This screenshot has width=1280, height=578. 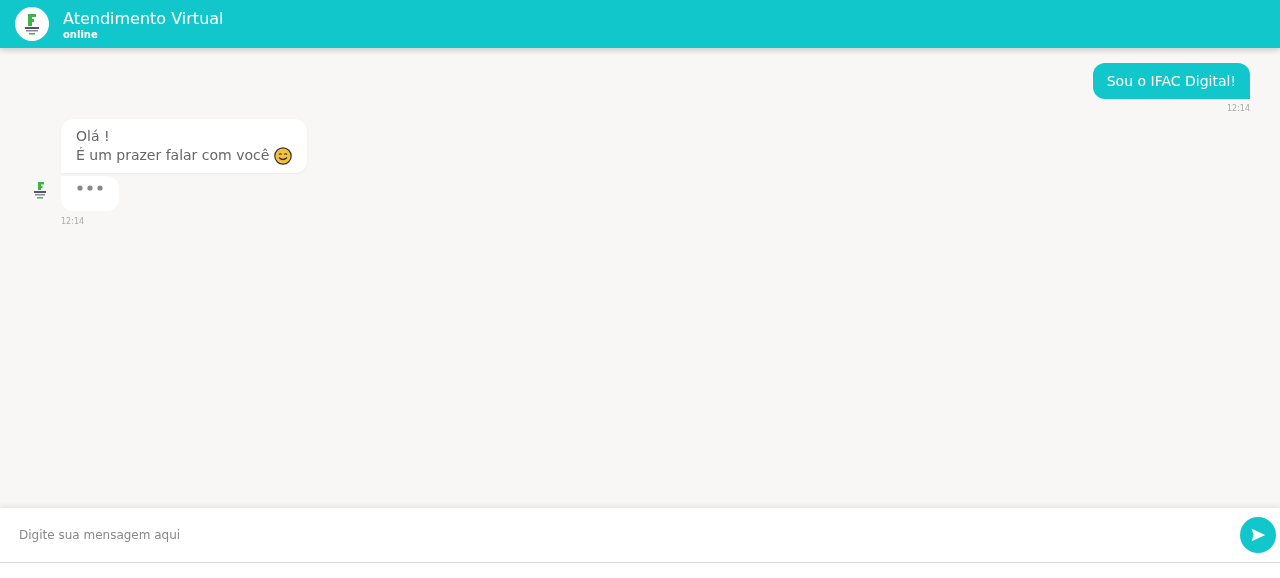 What do you see at coordinates (32, 24) in the screenshot?
I see `logo-icon` at bounding box center [32, 24].